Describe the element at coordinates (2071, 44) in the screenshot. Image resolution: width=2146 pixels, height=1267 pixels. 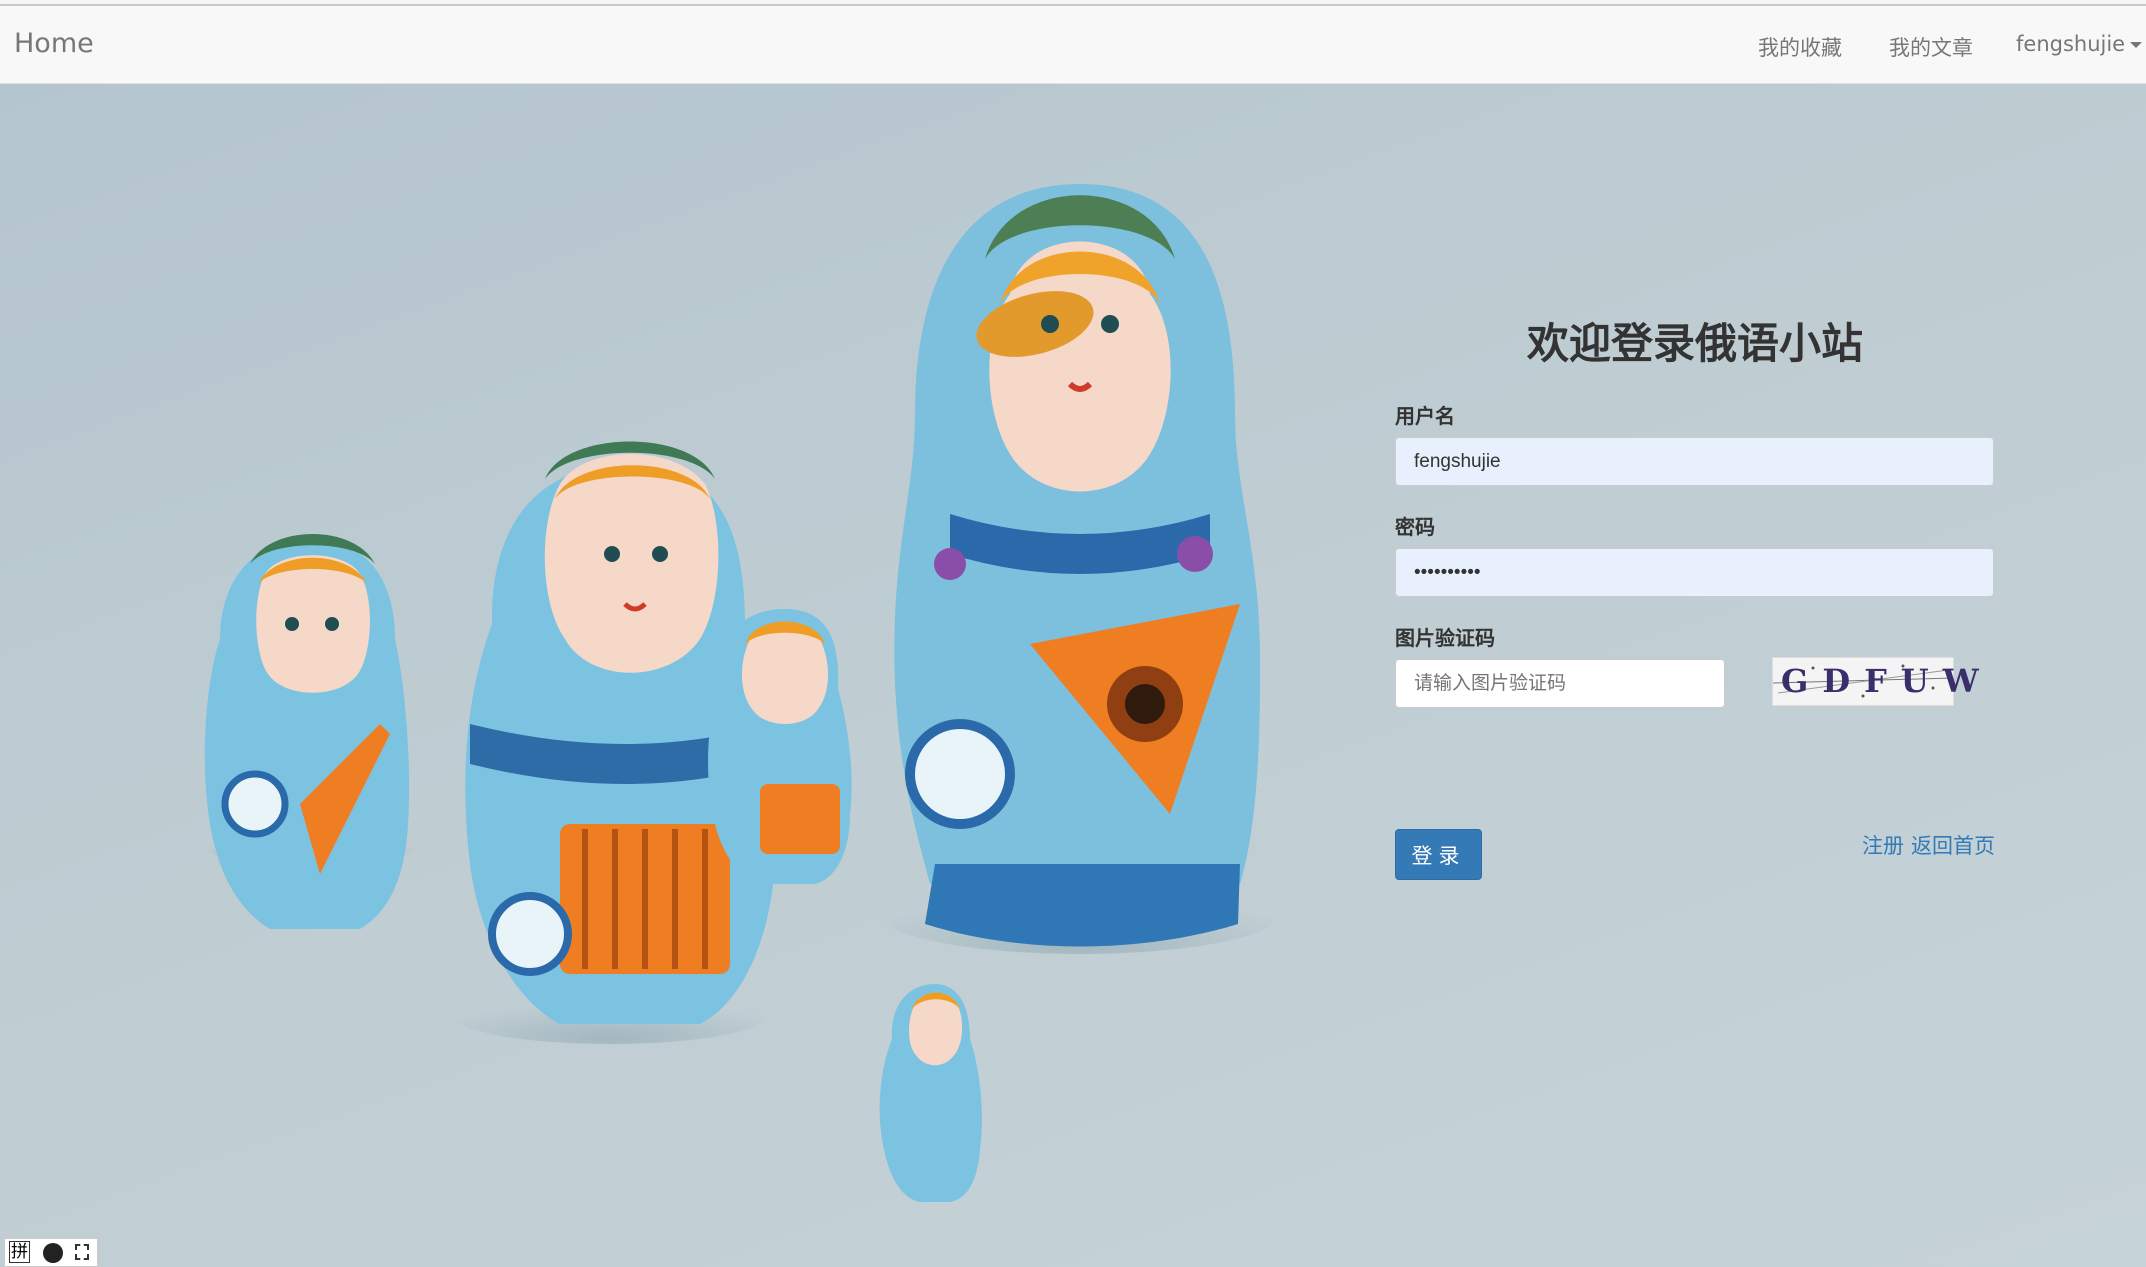
I see `user-menu-label: fengshujie` at that location.